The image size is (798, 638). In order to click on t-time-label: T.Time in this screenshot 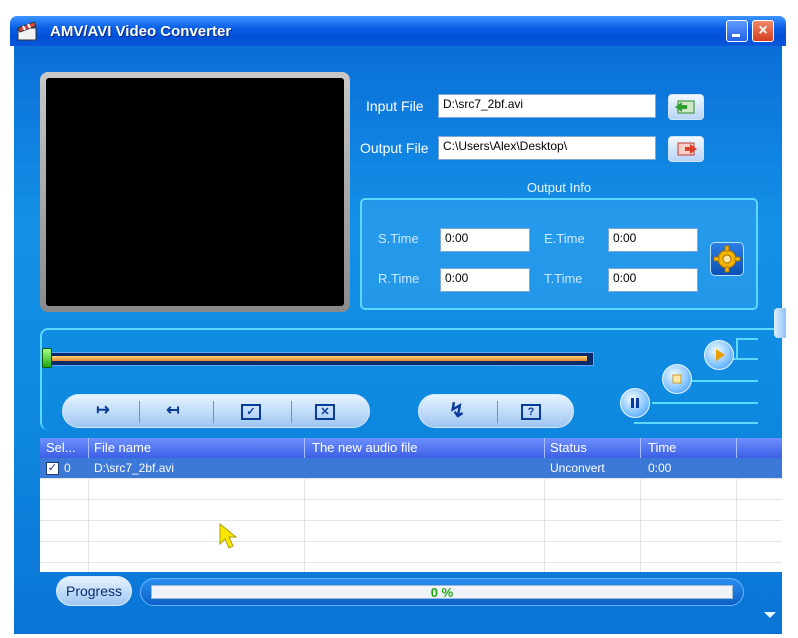, I will do `click(563, 278)`.